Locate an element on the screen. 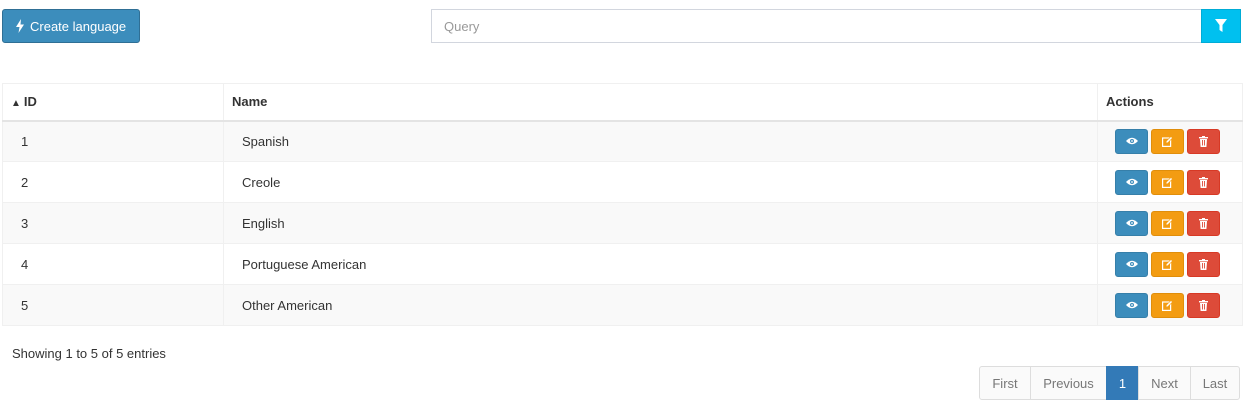 The height and width of the screenshot is (415, 1253). table-row: 3 English is located at coordinates (622, 223).